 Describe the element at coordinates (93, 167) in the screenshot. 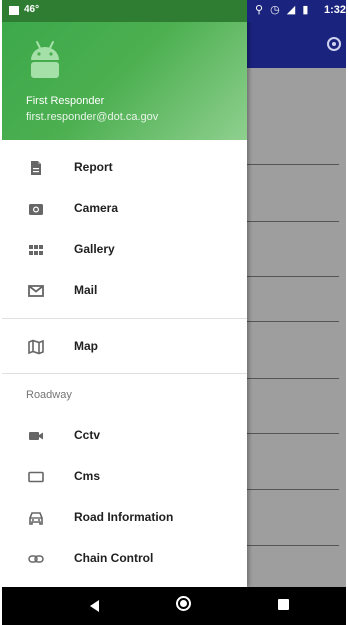

I see `menu-label: Report` at that location.